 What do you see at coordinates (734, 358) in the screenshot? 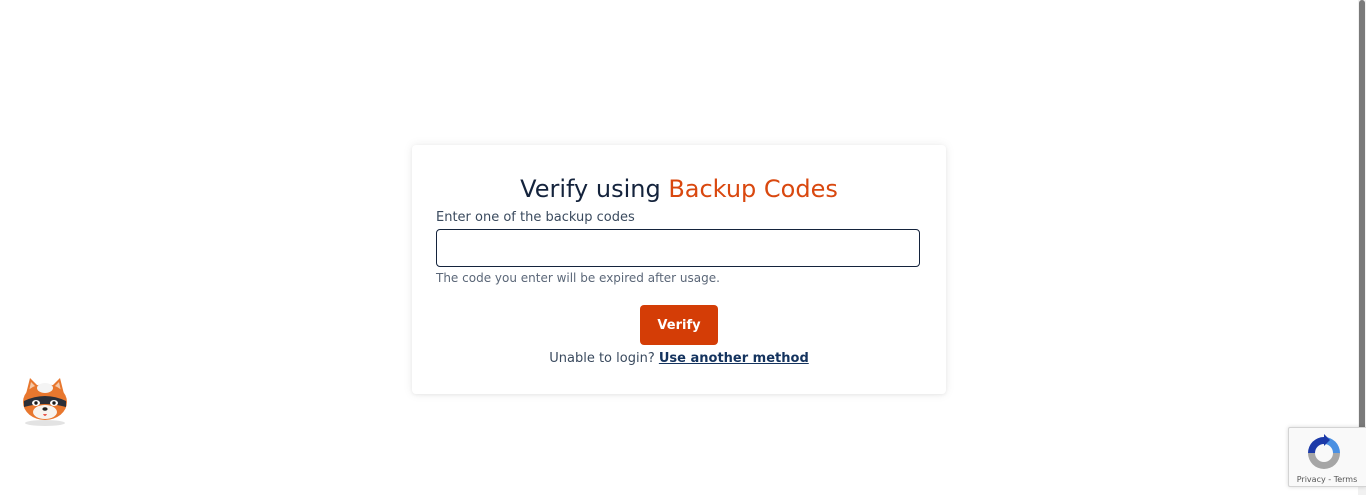
I see `use-another-method-link: Use another method` at bounding box center [734, 358].